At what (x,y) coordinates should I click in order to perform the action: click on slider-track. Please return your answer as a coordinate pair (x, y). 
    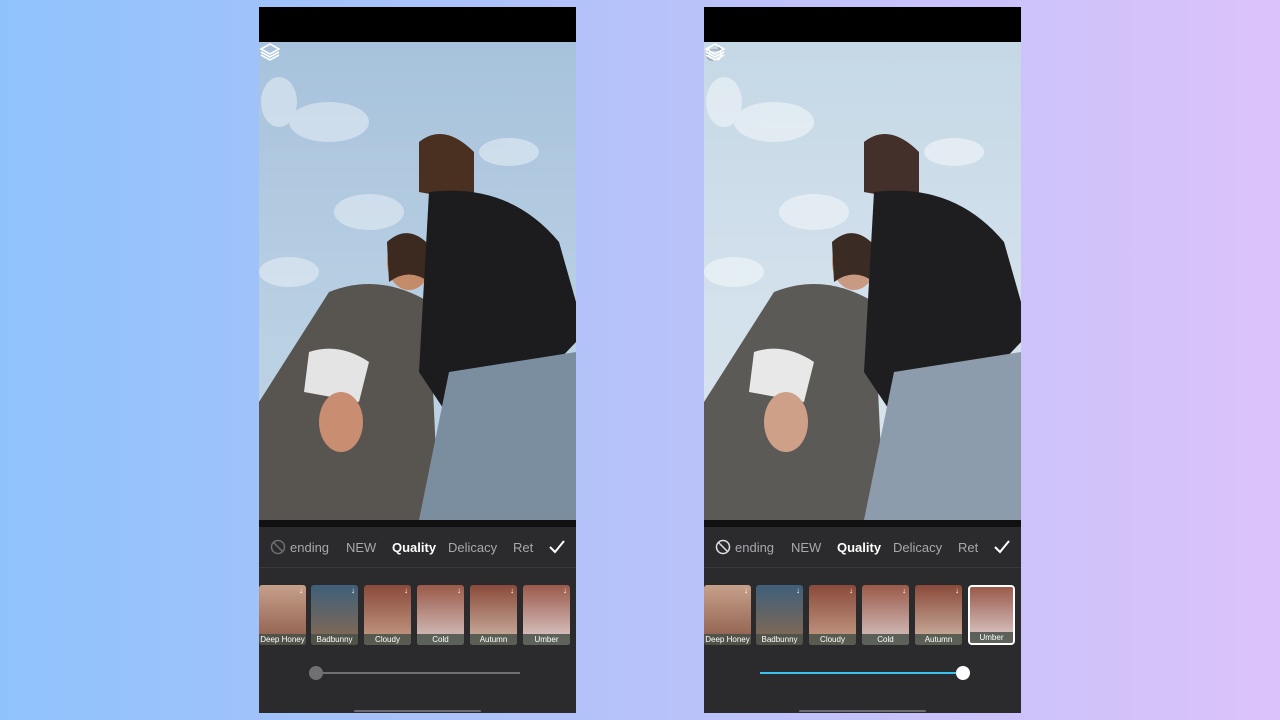
    Looking at the image, I should click on (418, 673).